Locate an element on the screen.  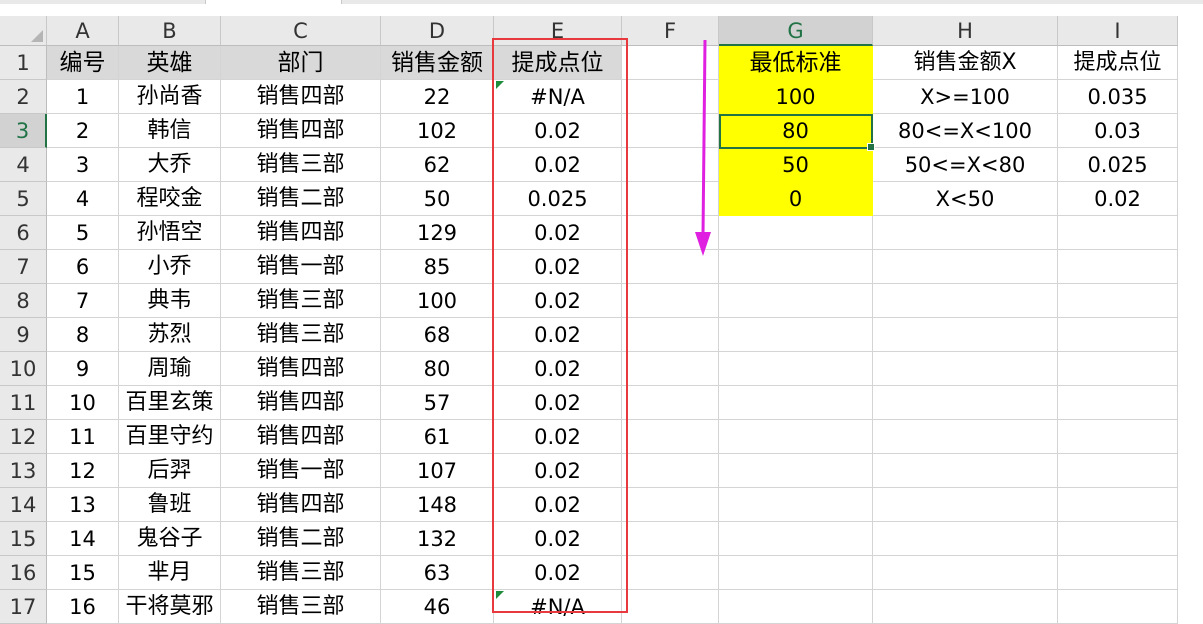
cell-f12 is located at coordinates (670, 437).